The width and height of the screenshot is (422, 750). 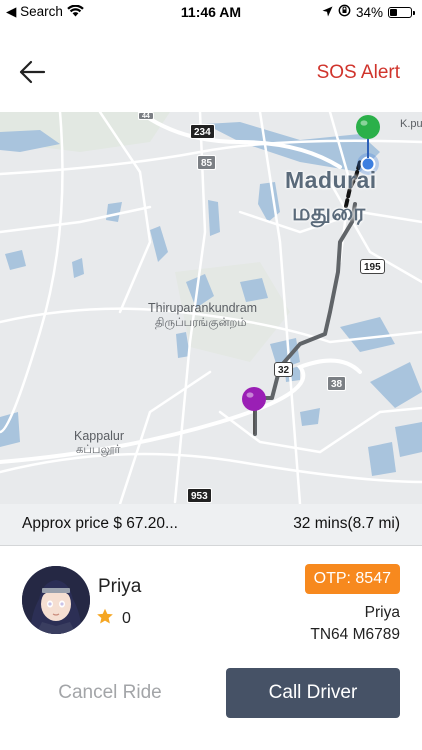 I want to click on map-place-label-tamil: கப்பலூர், so click(x=98, y=450).